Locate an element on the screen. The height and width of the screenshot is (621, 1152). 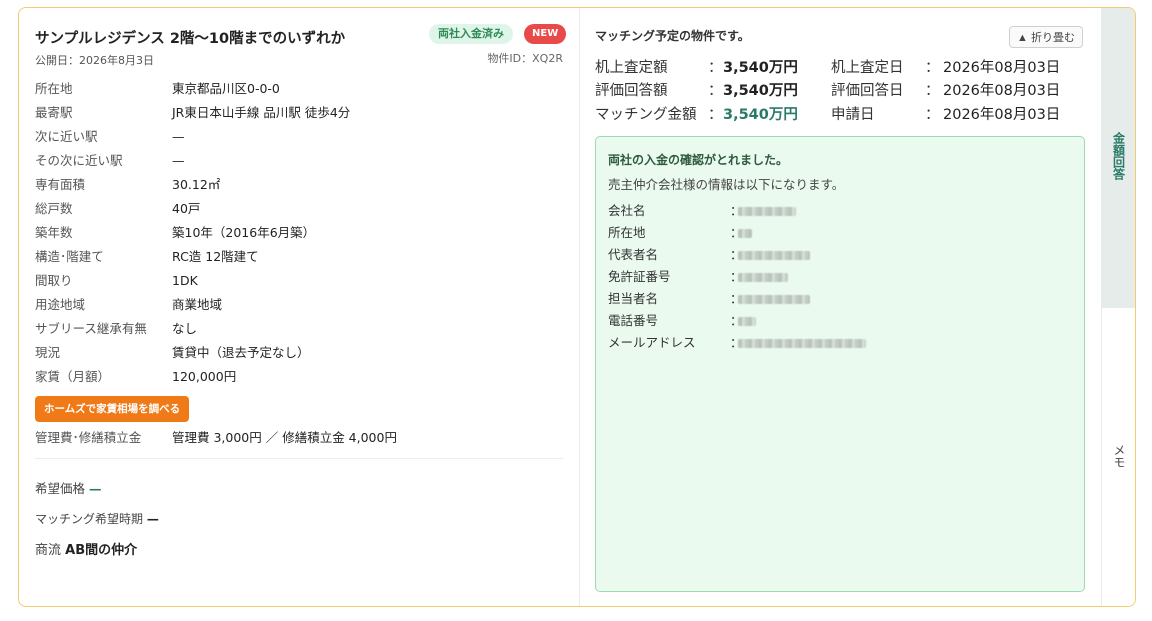
detail-value: 40戸 is located at coordinates (186, 208).